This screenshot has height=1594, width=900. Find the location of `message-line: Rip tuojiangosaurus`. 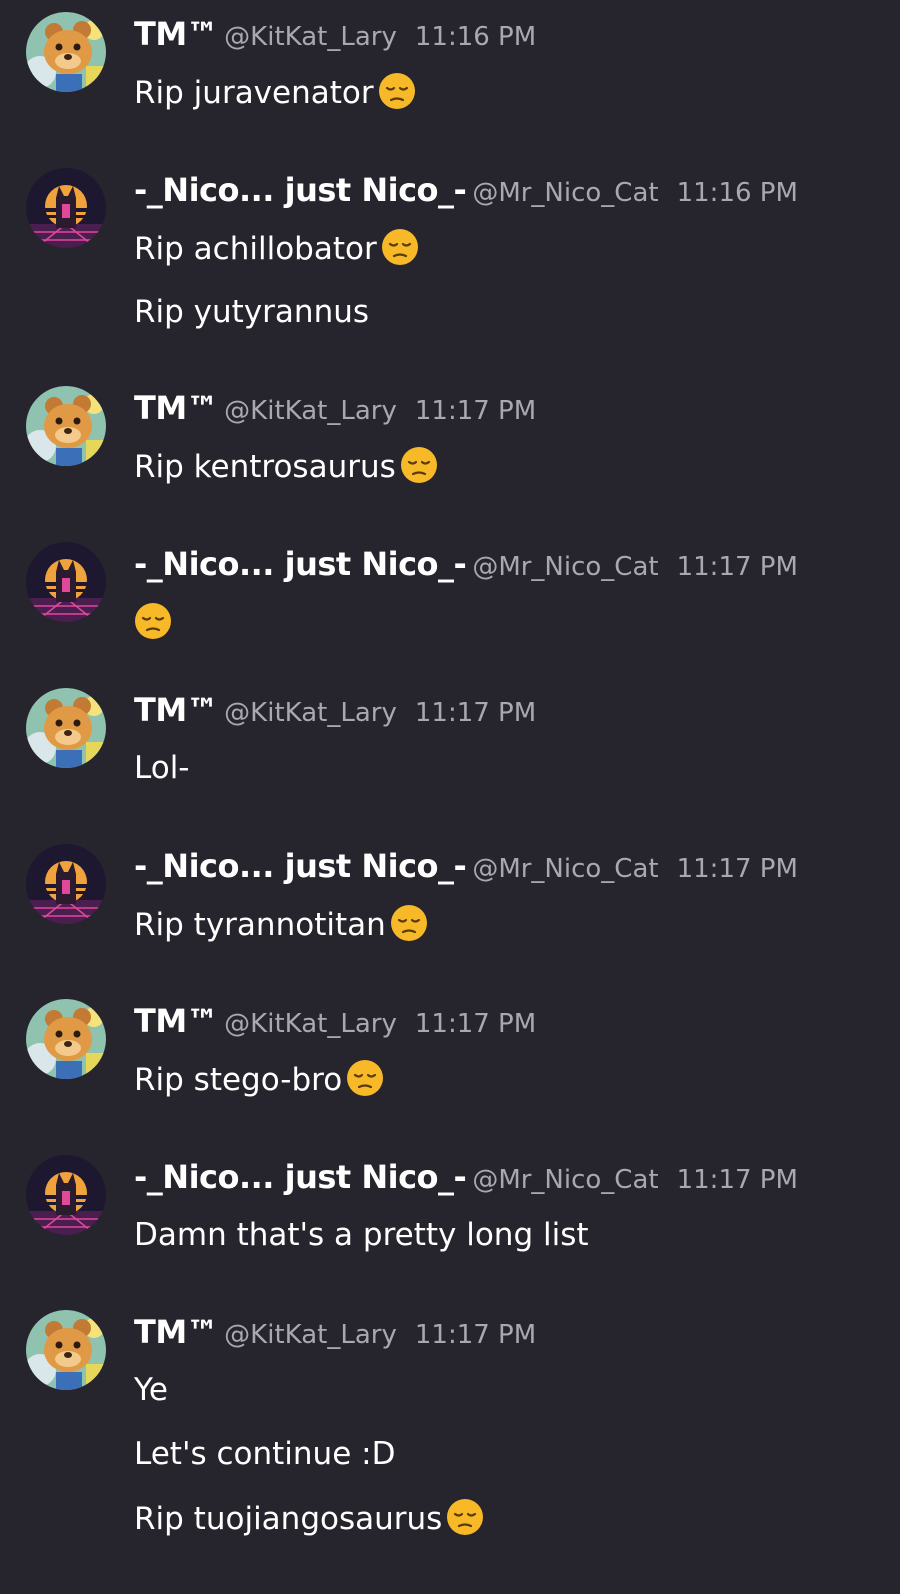

message-line: Rip tuojiangosaurus is located at coordinates (309, 1518).